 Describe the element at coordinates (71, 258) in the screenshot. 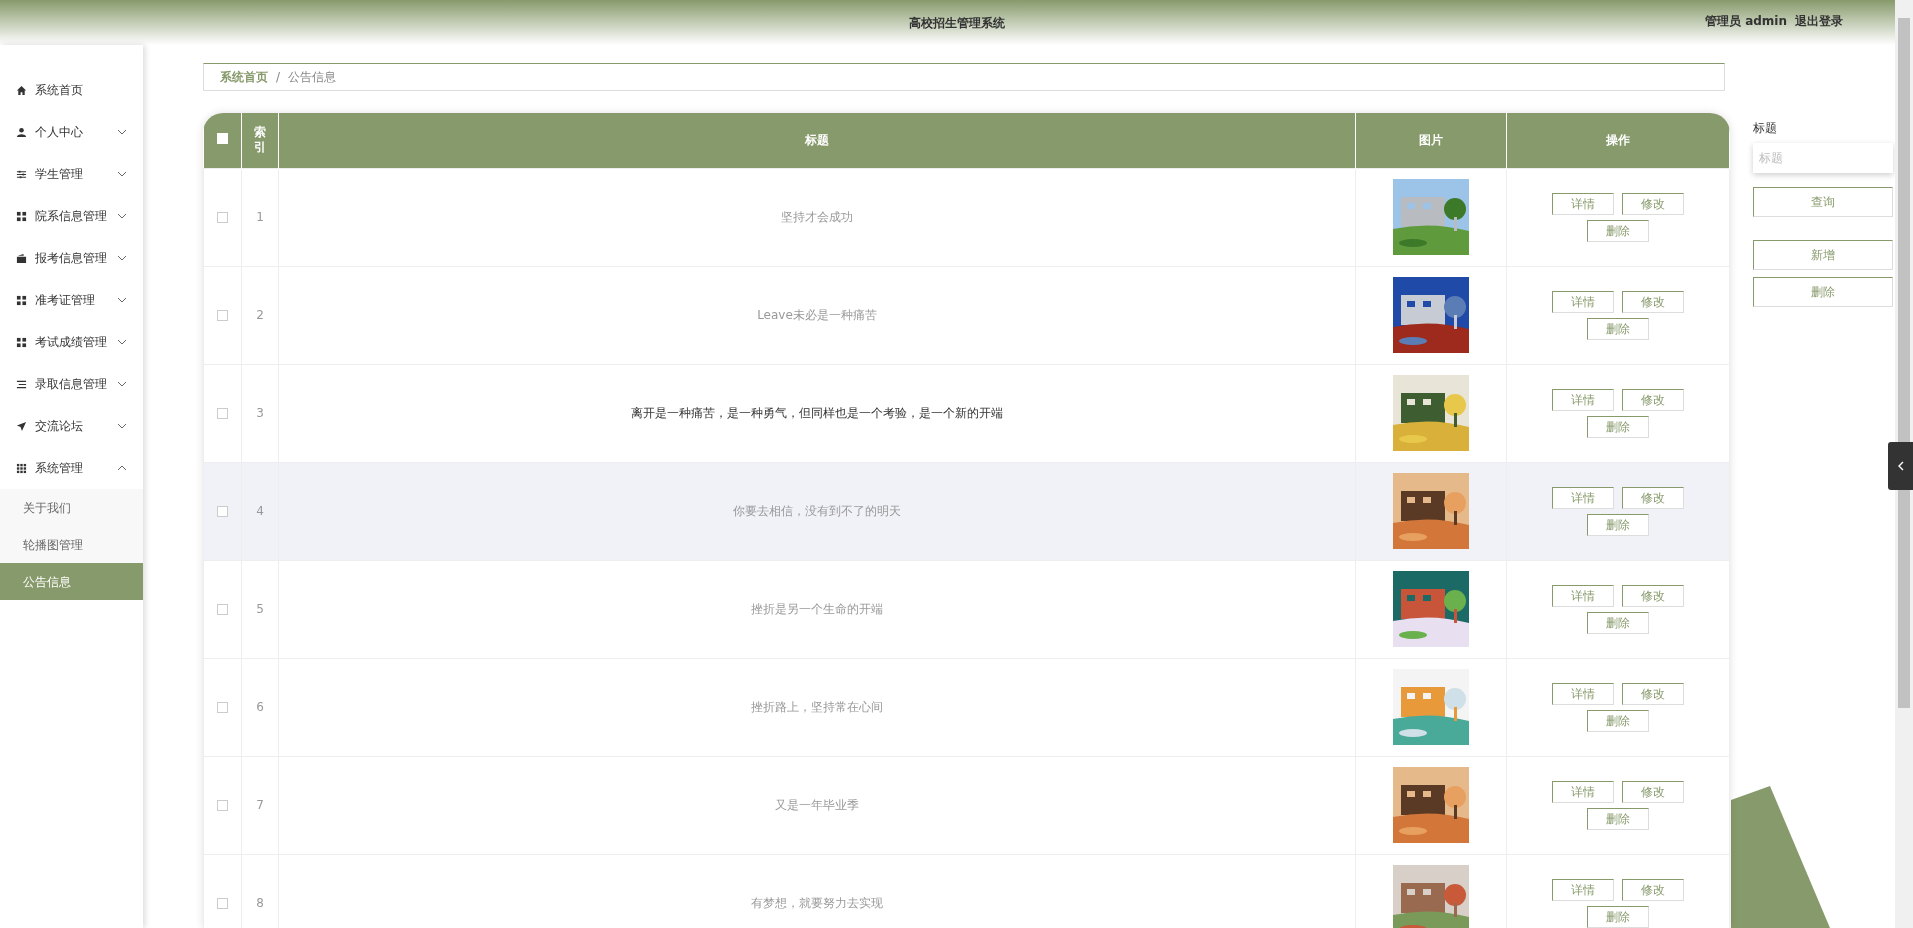

I see `menu-item: 报考信息管理` at that location.